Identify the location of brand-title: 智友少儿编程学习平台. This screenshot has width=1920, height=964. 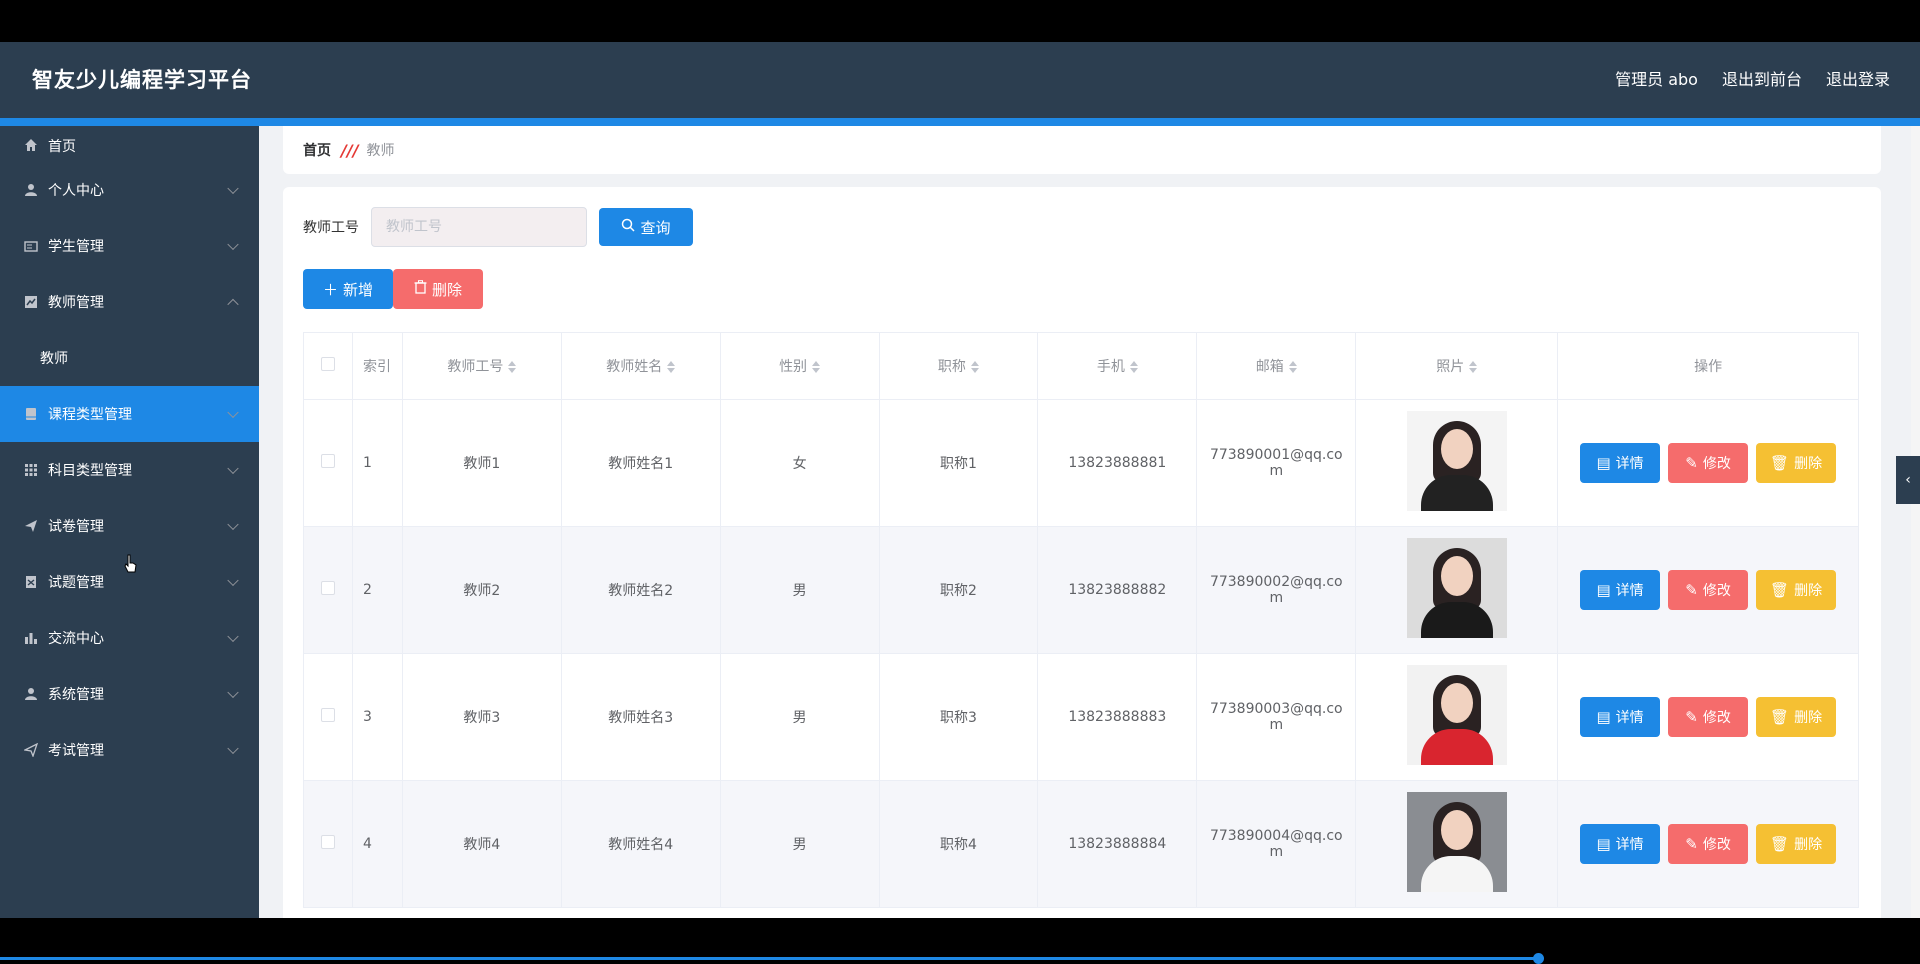
(142, 80).